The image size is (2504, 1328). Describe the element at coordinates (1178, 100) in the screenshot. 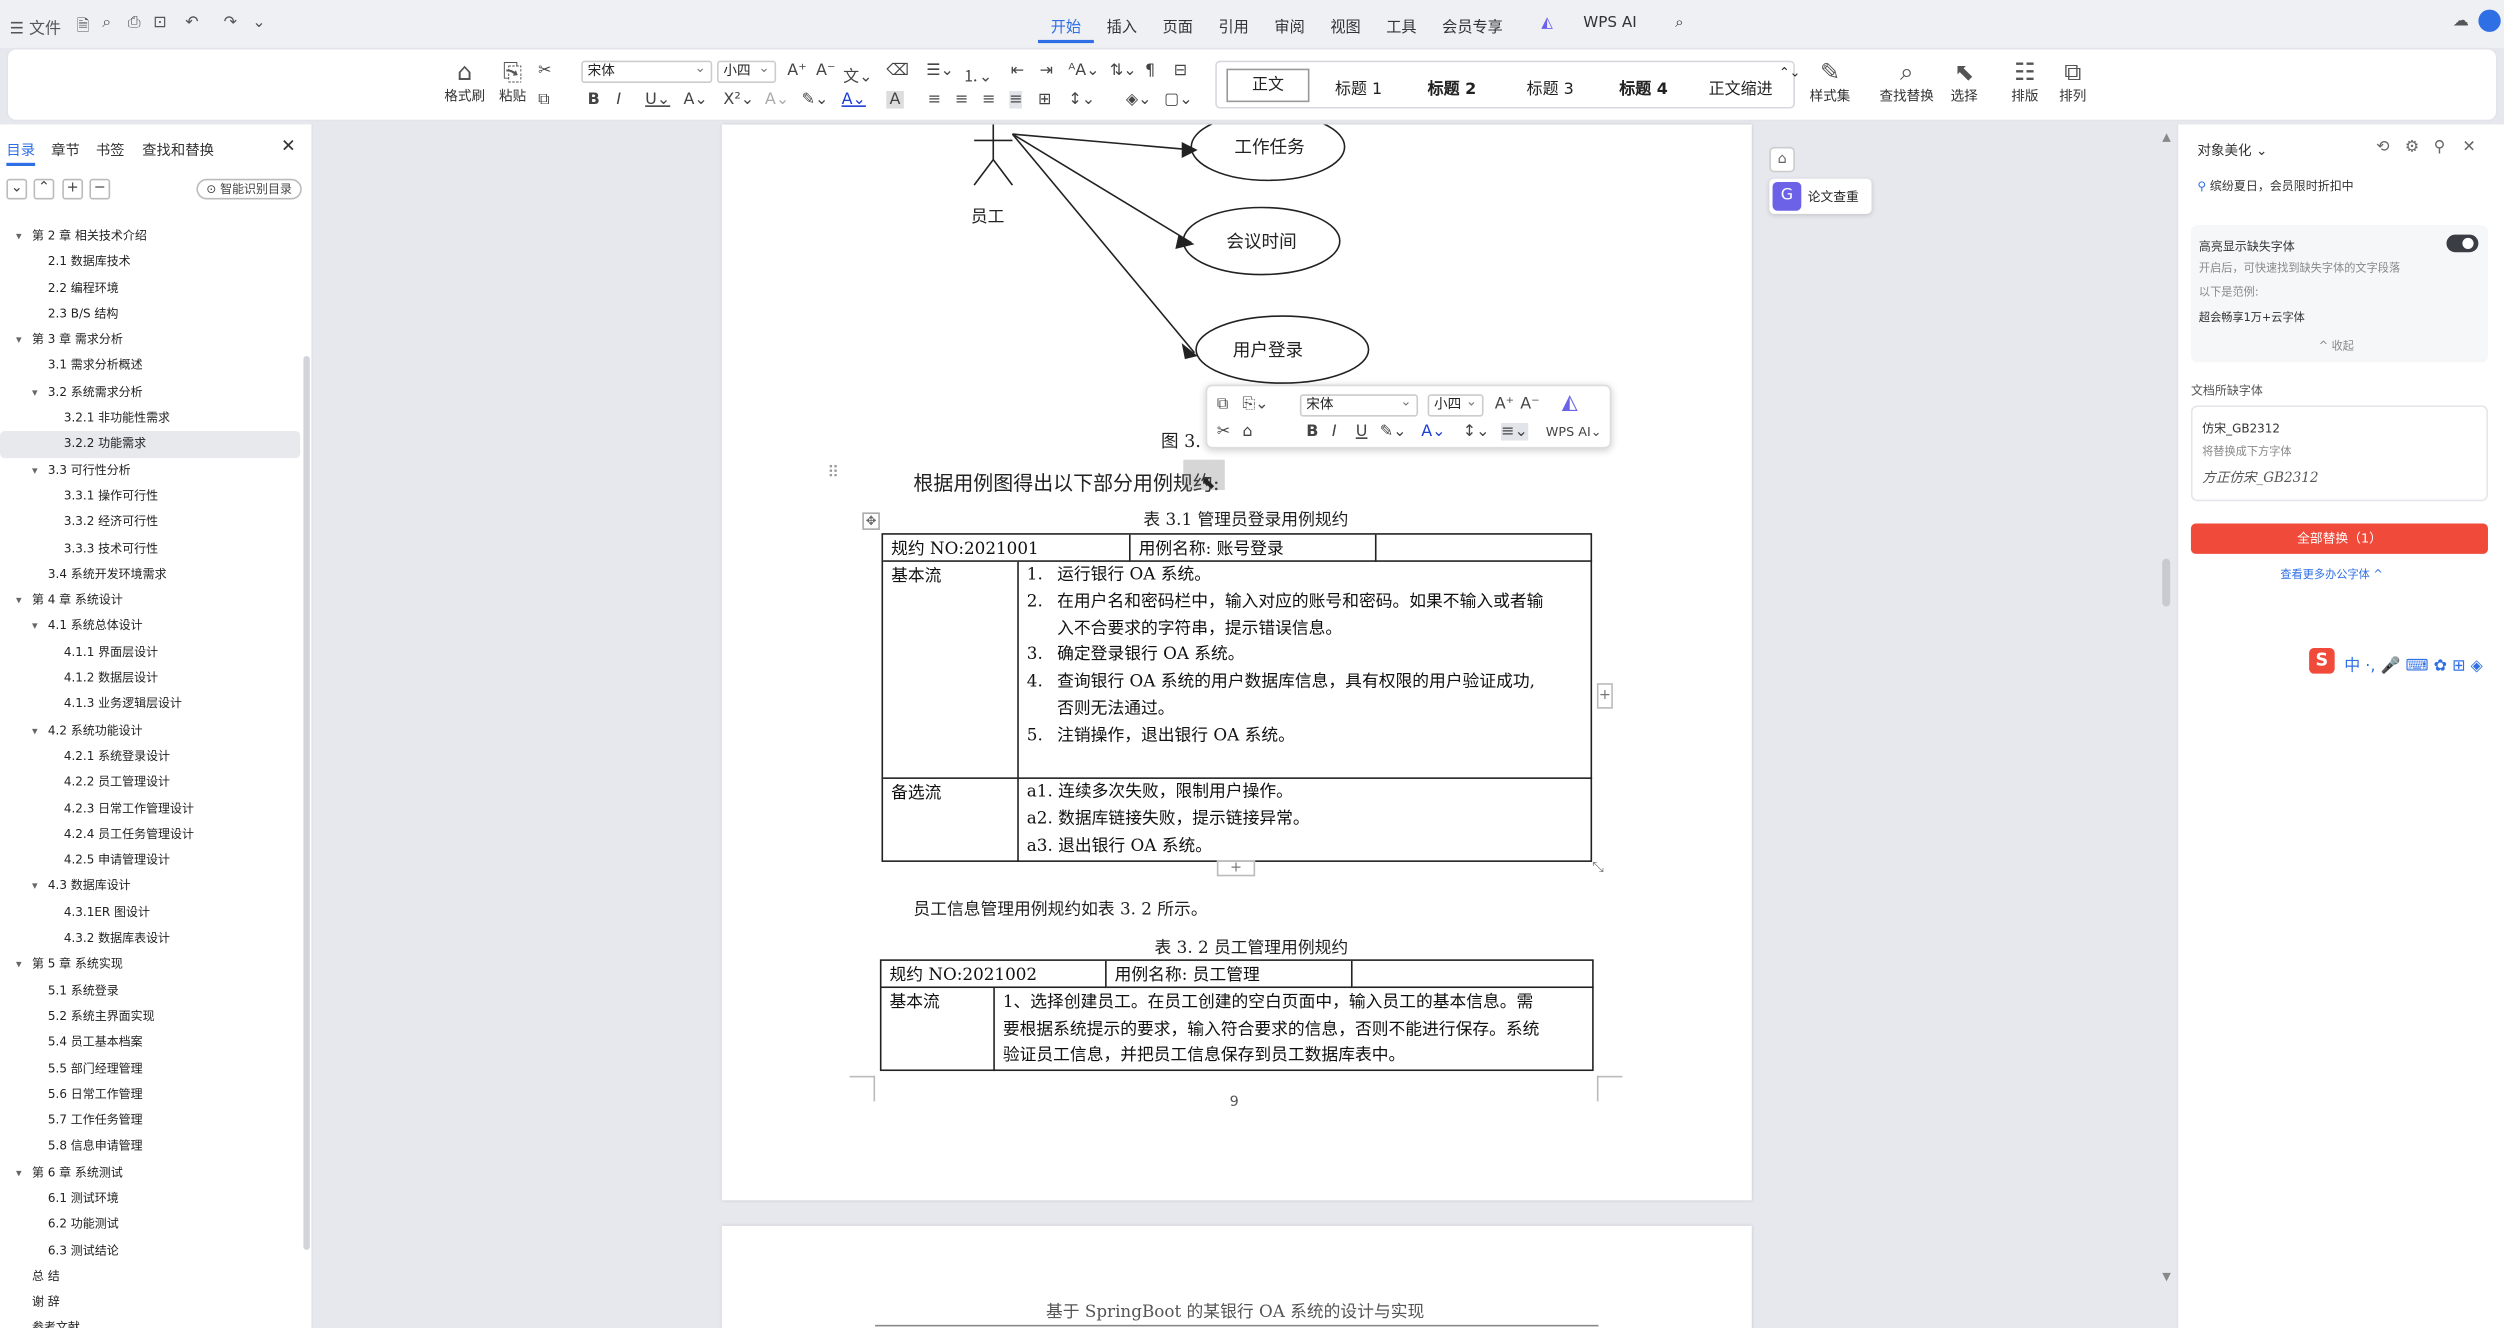

I see `borders-icon: ▢⌄` at that location.